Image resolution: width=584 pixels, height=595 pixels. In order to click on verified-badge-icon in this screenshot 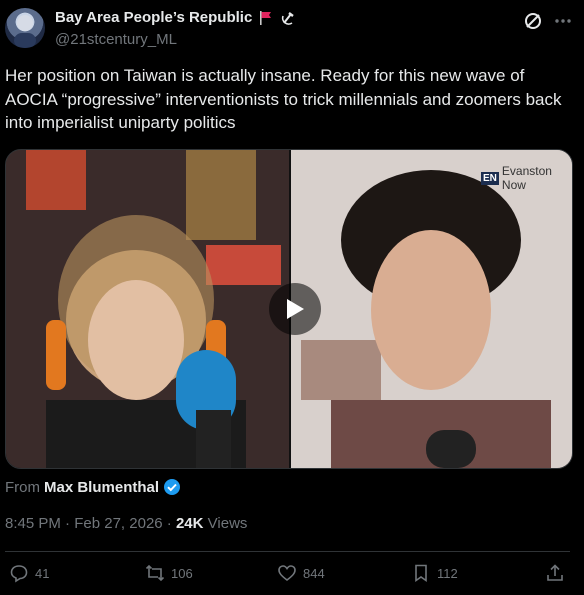, I will do `click(172, 487)`.